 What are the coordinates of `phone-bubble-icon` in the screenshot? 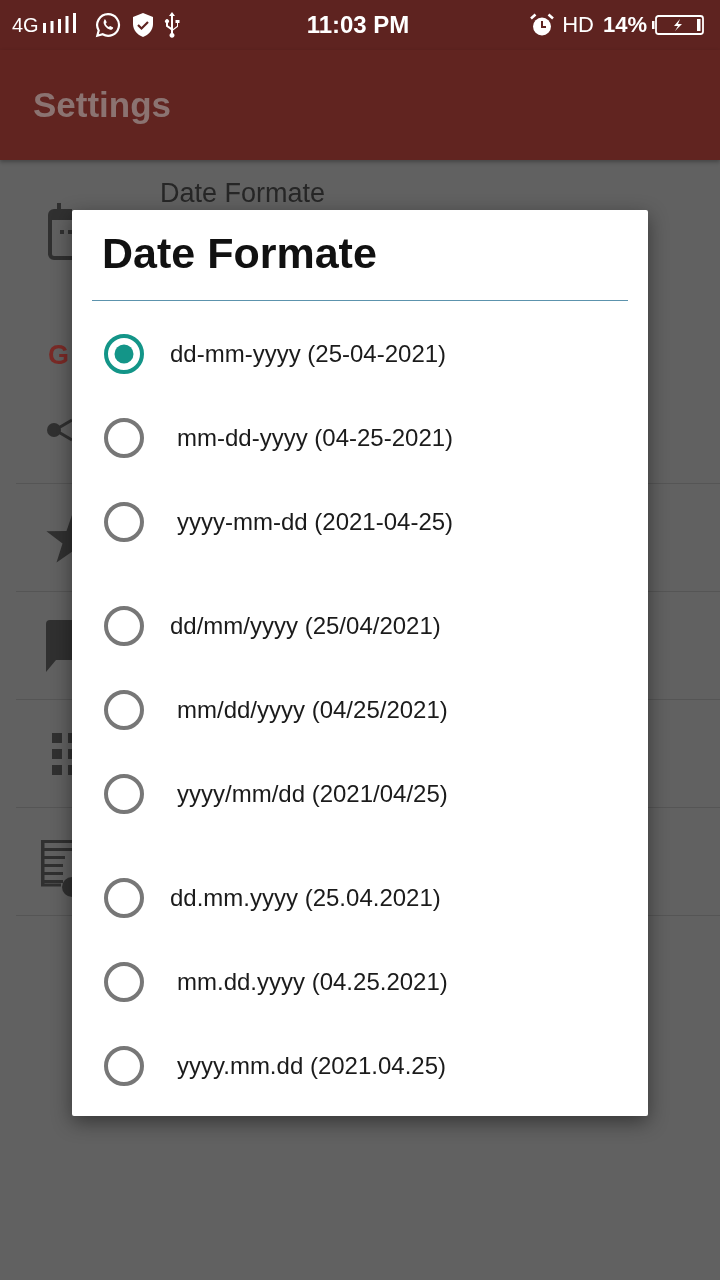 It's located at (107, 25).